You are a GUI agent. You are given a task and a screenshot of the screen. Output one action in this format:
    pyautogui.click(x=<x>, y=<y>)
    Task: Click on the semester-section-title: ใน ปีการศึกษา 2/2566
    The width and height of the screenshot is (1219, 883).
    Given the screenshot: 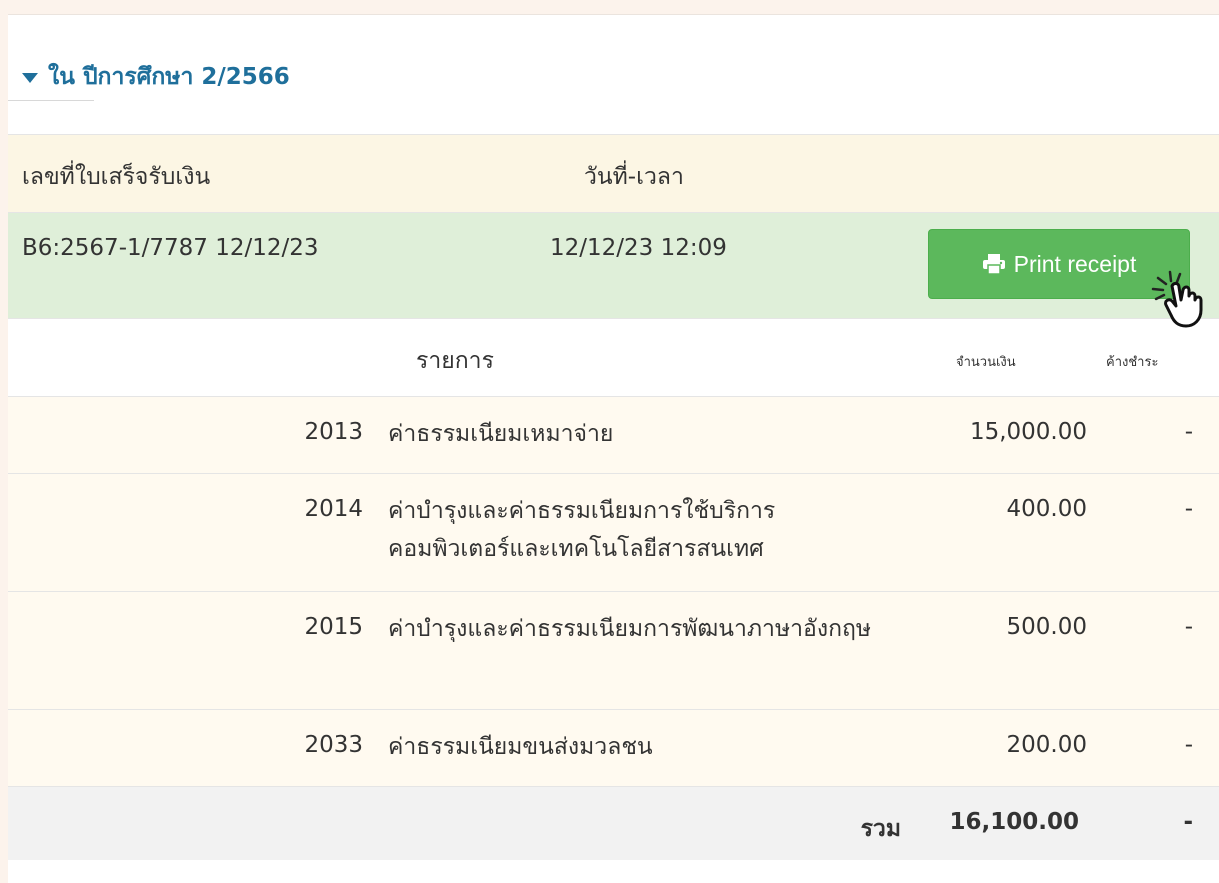 What is the action you would take?
    pyautogui.click(x=169, y=77)
    